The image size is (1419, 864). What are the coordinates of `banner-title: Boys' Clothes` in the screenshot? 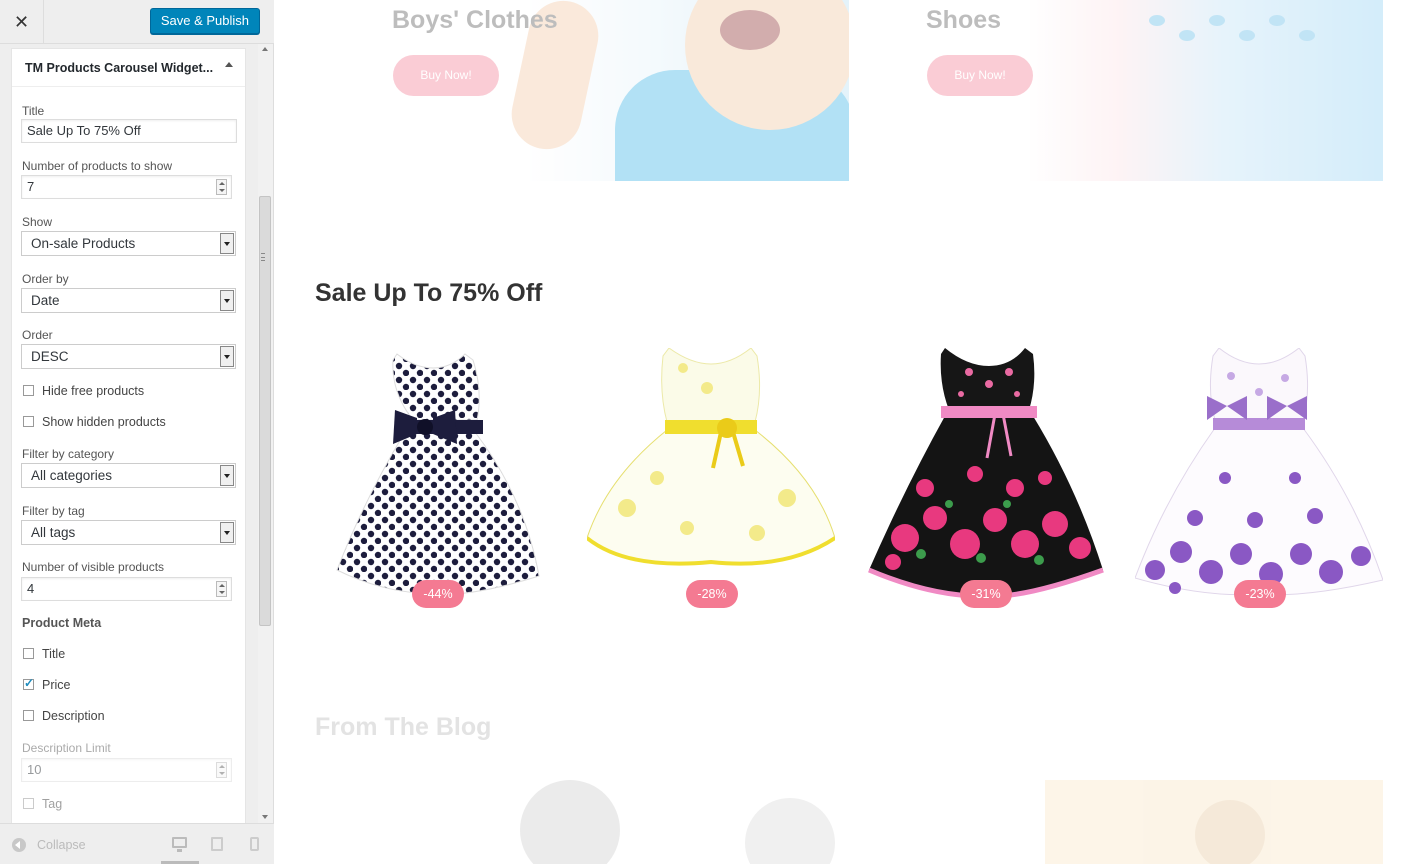 It's located at (475, 20).